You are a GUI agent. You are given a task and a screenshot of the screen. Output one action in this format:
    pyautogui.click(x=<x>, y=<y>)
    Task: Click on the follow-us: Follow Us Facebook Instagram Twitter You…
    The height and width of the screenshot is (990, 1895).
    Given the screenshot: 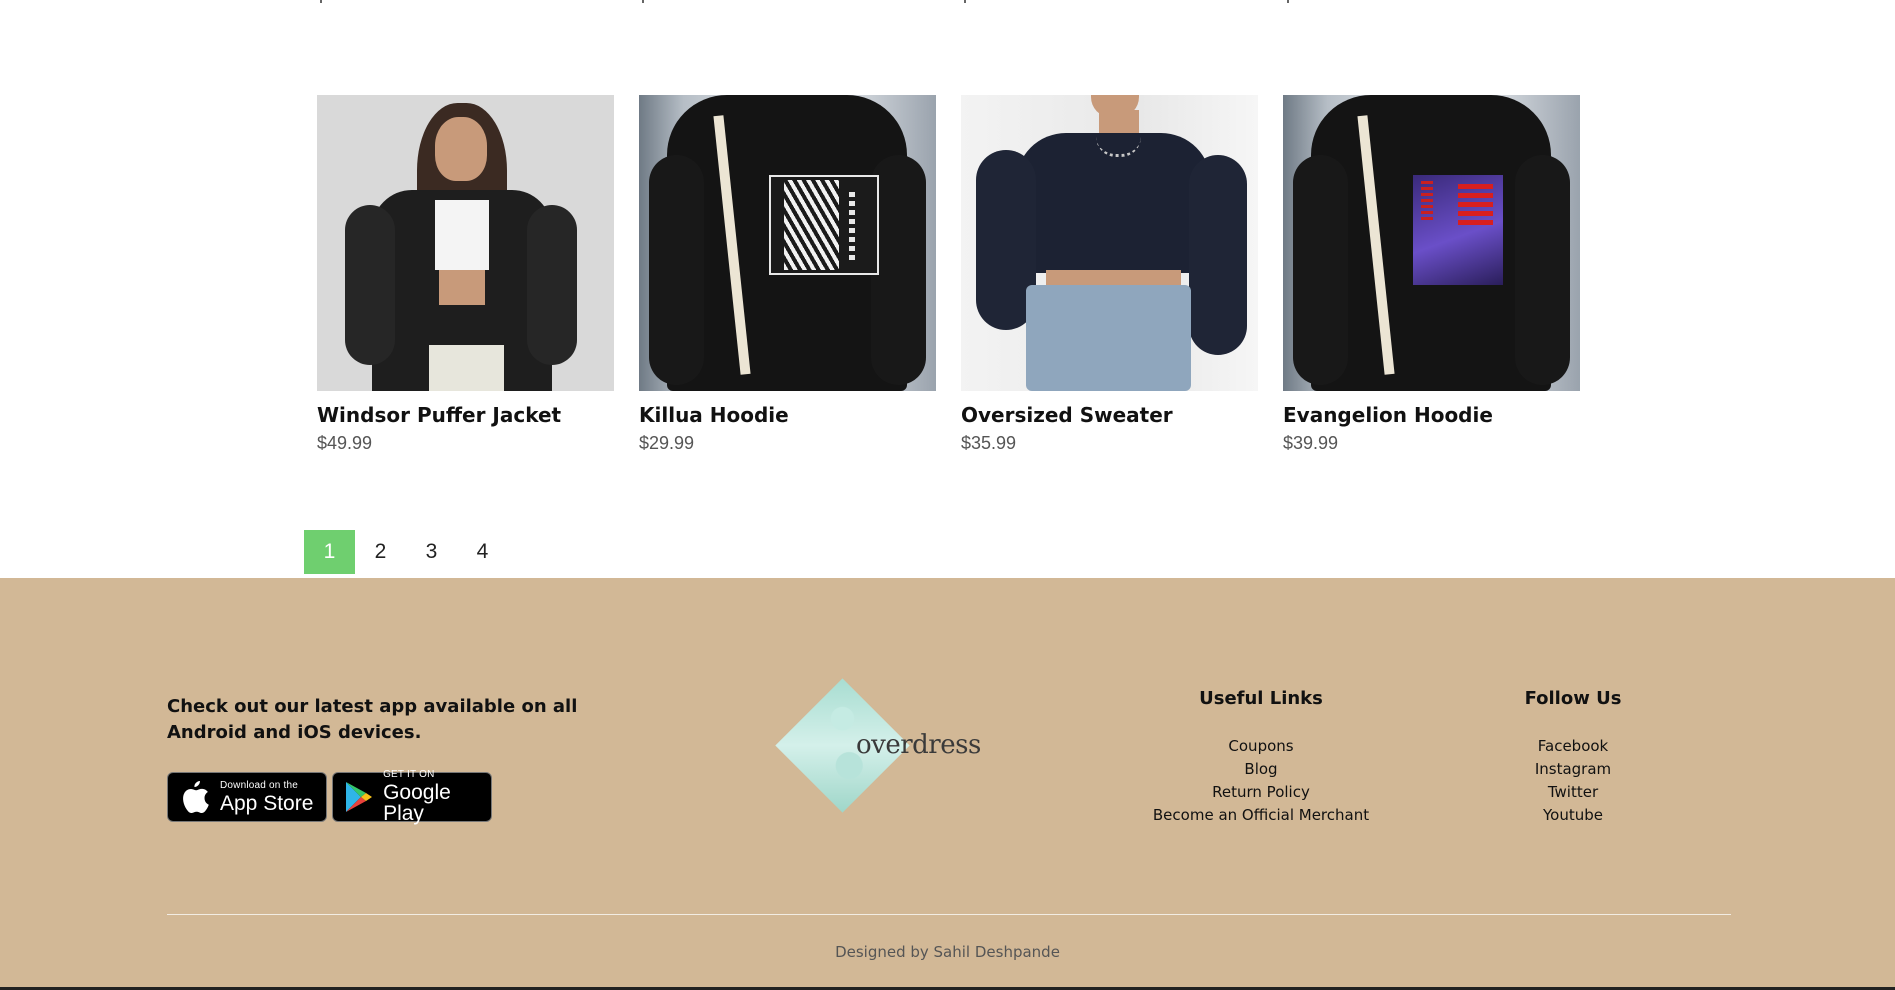 What is the action you would take?
    pyautogui.click(x=1573, y=757)
    